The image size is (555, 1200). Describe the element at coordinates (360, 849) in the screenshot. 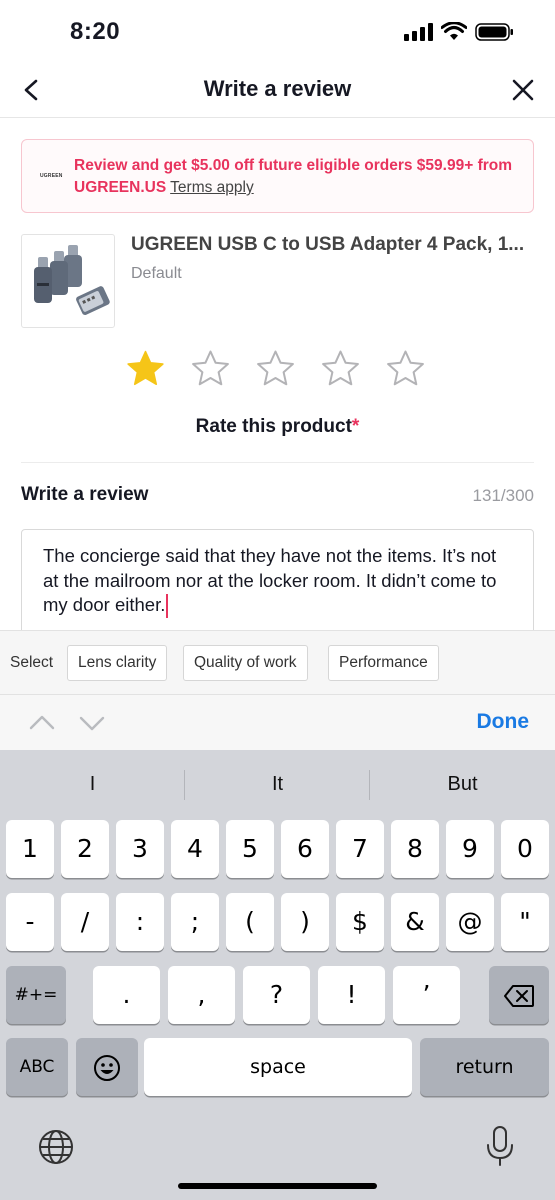

I see `number-key: 7` at that location.